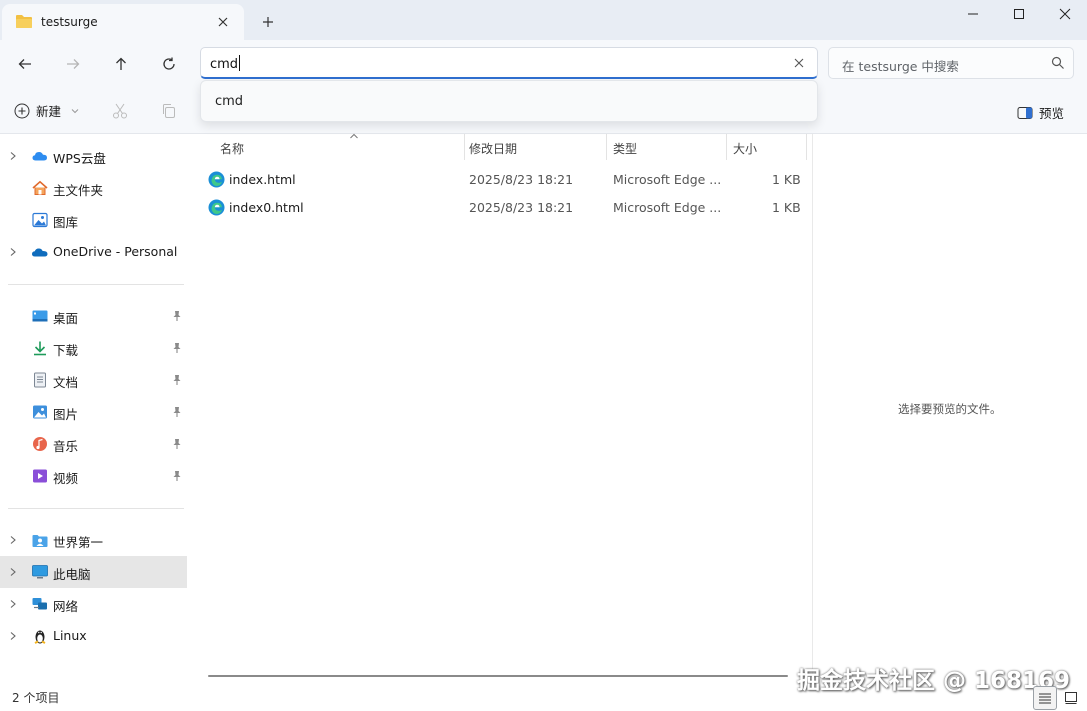 The image size is (1087, 711). What do you see at coordinates (498, 676) in the screenshot?
I see `horizontal-scrollbar` at bounding box center [498, 676].